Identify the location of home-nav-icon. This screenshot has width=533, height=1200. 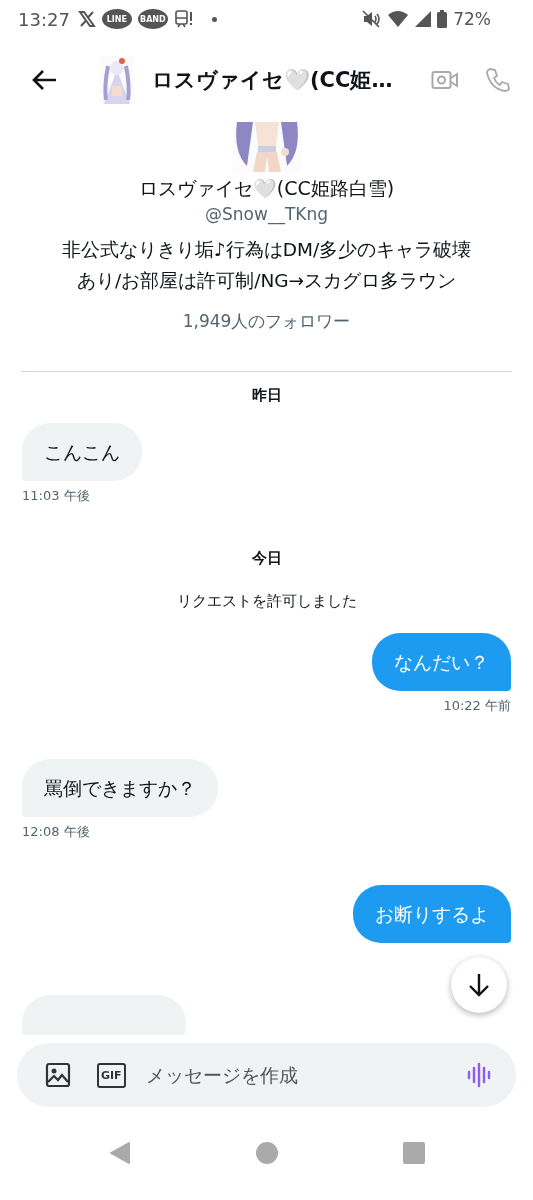
(266, 1152).